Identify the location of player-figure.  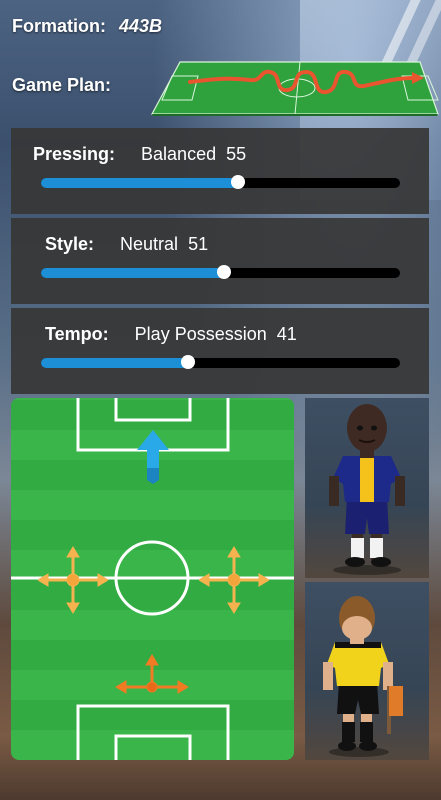
(367, 489).